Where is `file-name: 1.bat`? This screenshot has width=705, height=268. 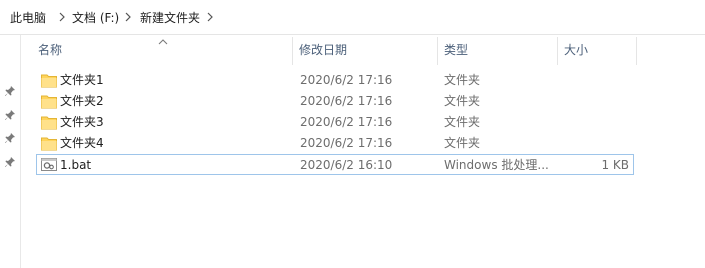 file-name: 1.bat is located at coordinates (76, 165).